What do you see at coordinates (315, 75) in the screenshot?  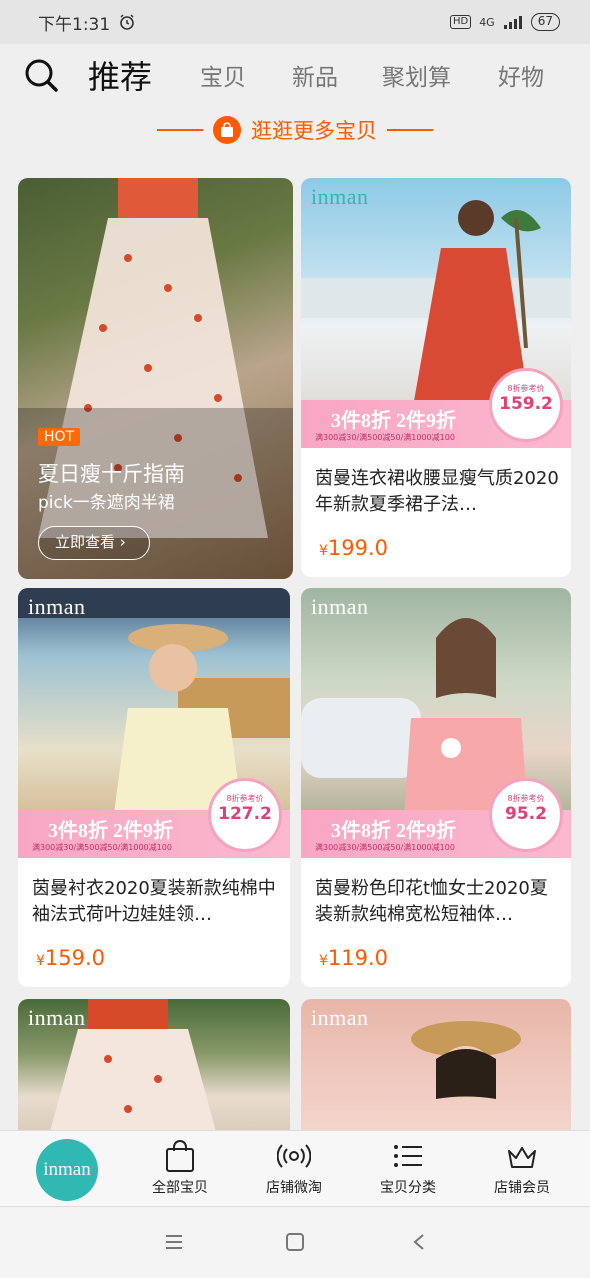 I see `tab-new: 新品` at bounding box center [315, 75].